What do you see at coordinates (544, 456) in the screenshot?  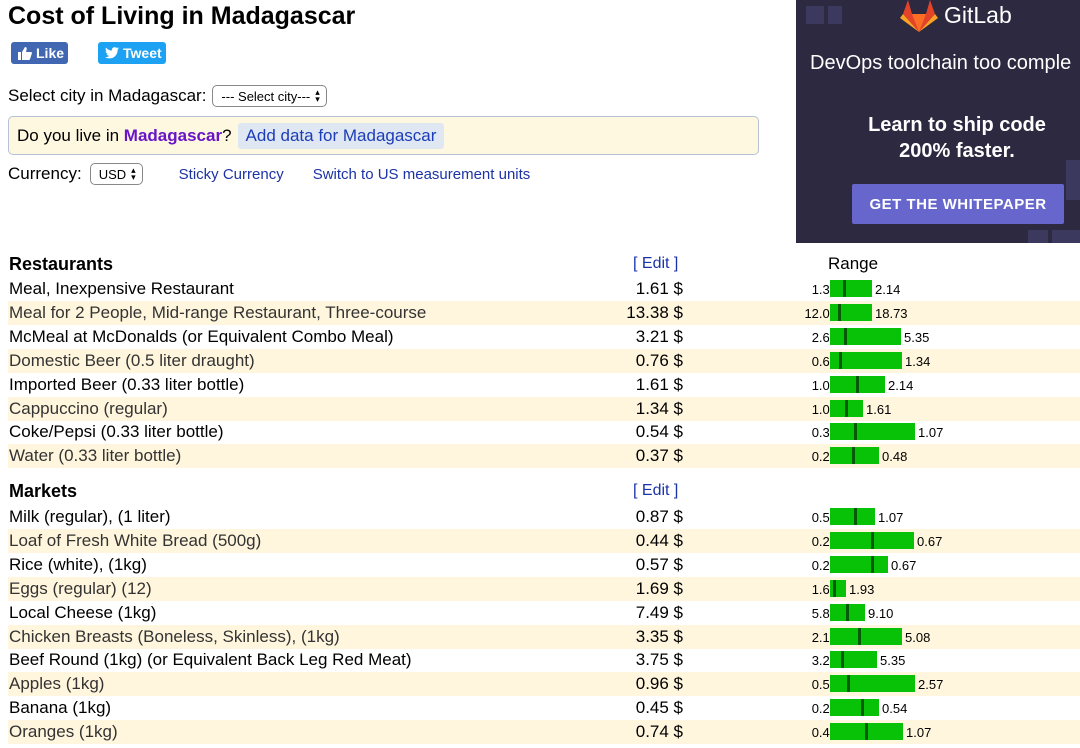 I see `table-row: Water (0.33 liter bottle) 0.37 $0.27 0.48` at bounding box center [544, 456].